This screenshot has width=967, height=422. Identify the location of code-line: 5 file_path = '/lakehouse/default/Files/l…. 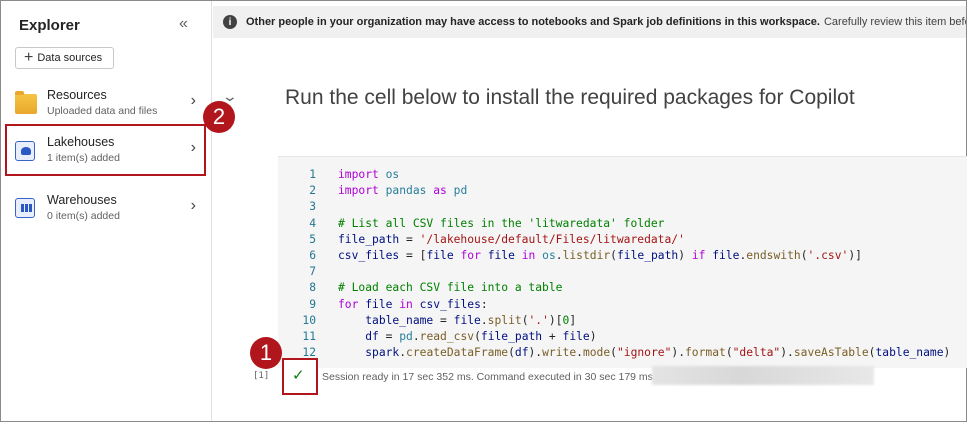
(497, 239).